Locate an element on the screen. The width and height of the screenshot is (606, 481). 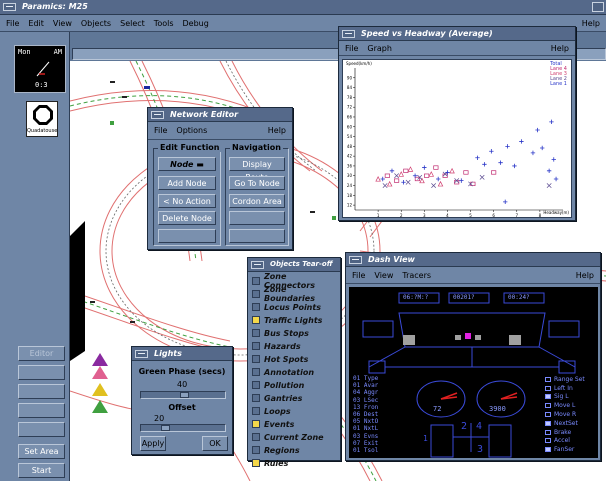
dash-menu-tracers: Tracers is located at coordinates (416, 275).